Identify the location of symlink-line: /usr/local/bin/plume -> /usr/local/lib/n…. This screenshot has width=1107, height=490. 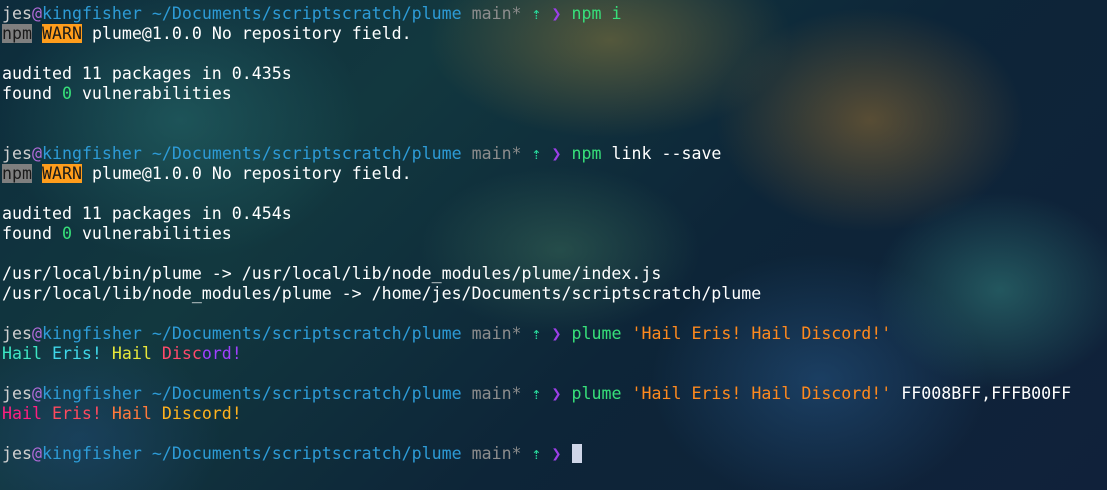
(332, 273).